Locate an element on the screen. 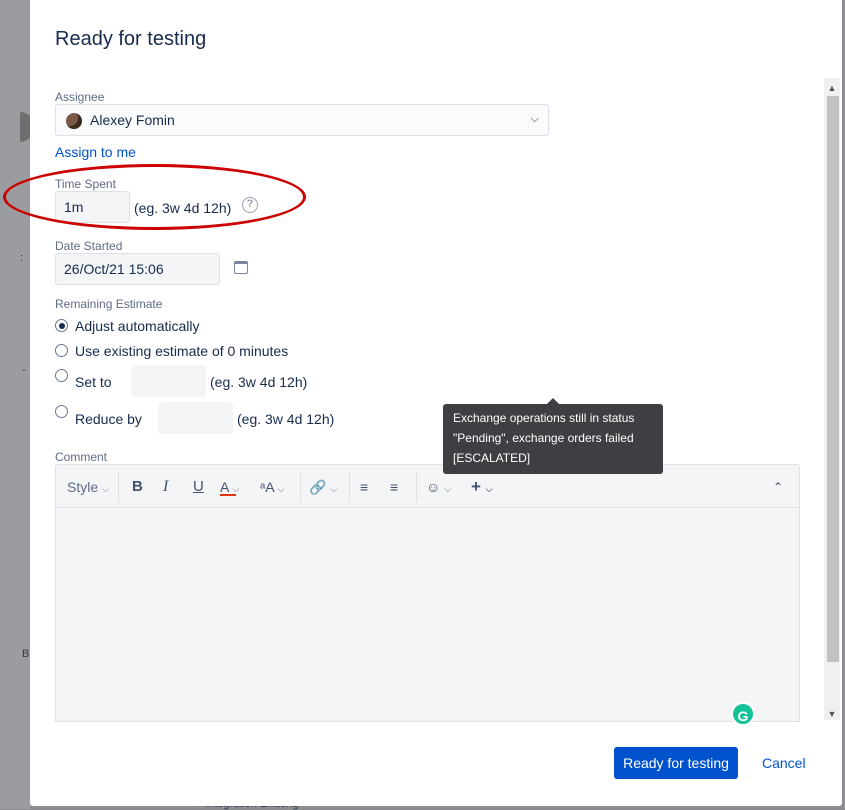  comment-label: Comment is located at coordinates (81, 457).